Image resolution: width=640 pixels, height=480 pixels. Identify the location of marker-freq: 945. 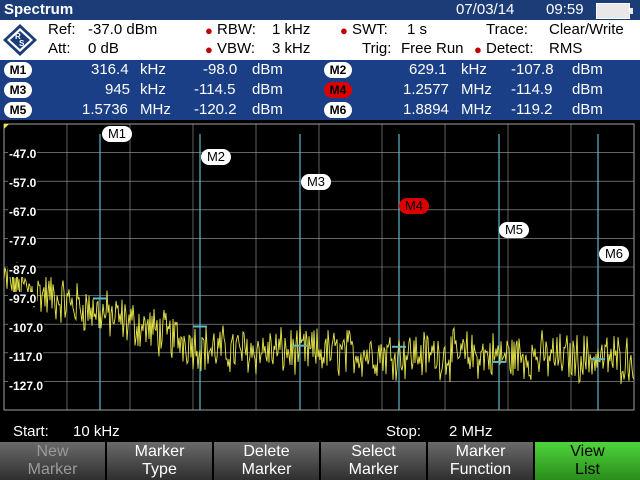
(118, 89).